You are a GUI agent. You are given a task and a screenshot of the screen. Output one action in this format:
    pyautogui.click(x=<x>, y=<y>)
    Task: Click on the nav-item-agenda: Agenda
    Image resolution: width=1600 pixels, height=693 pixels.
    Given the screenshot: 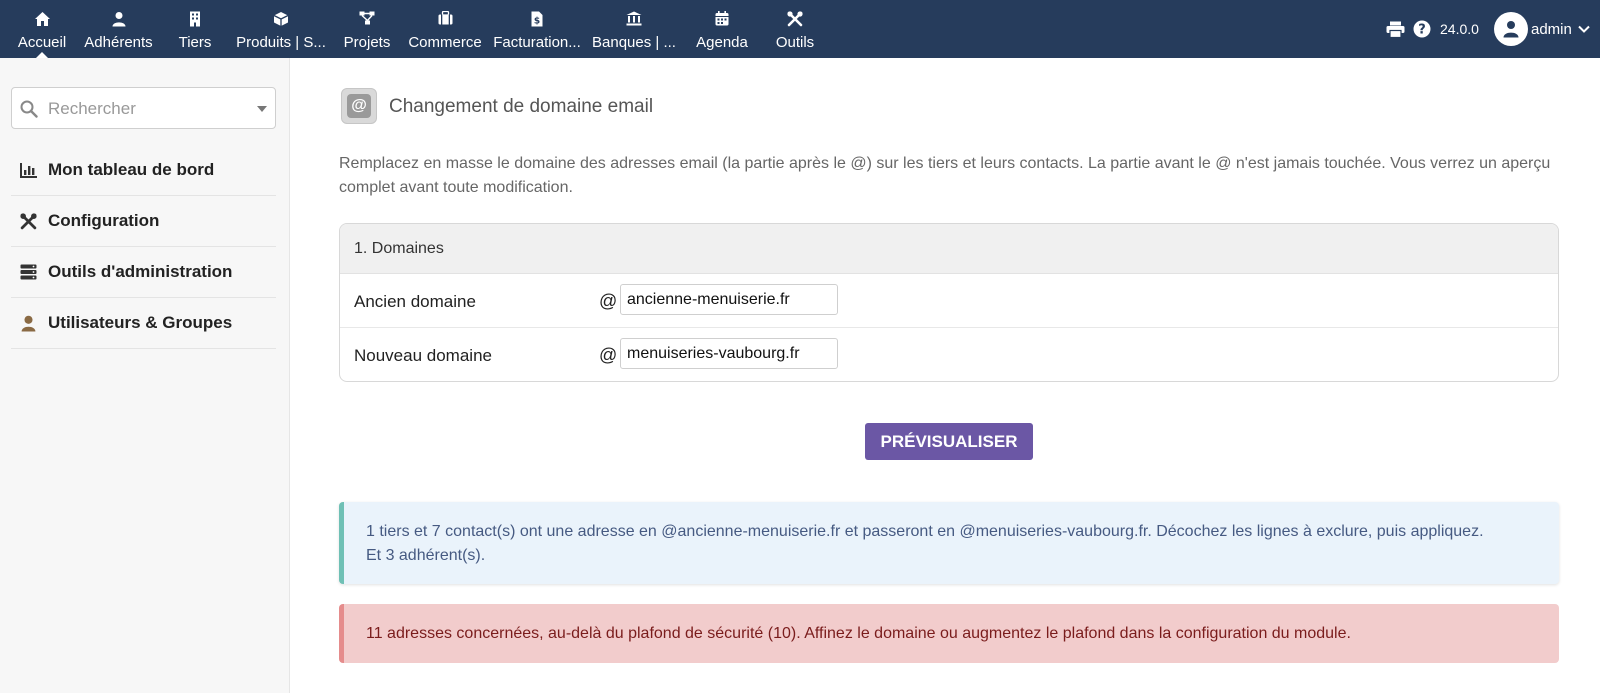 What is the action you would take?
    pyautogui.click(x=722, y=29)
    